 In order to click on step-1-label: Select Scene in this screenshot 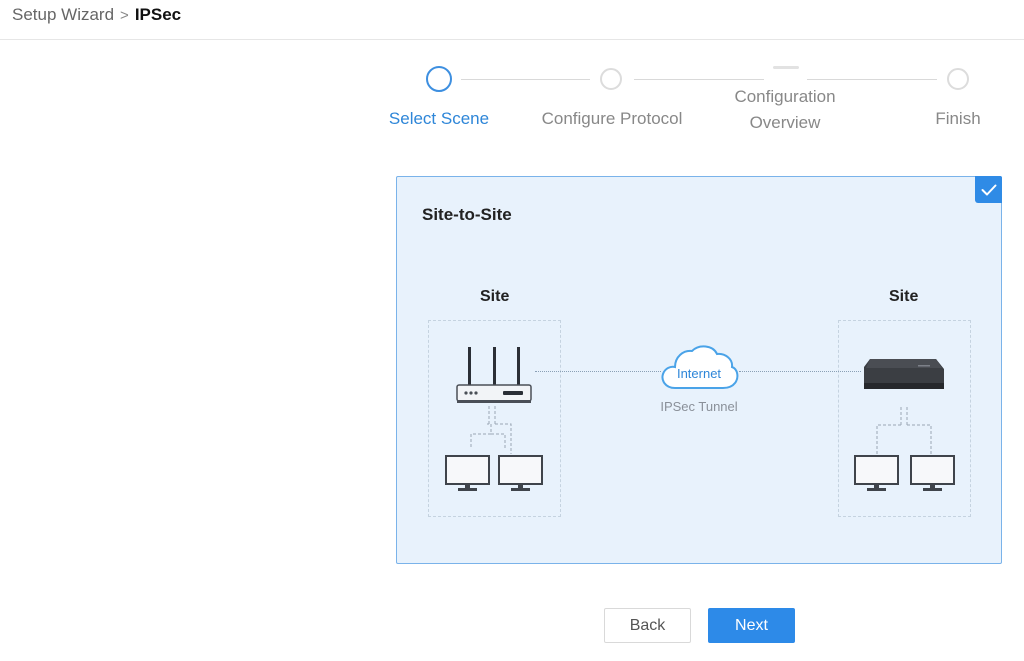, I will do `click(439, 118)`.